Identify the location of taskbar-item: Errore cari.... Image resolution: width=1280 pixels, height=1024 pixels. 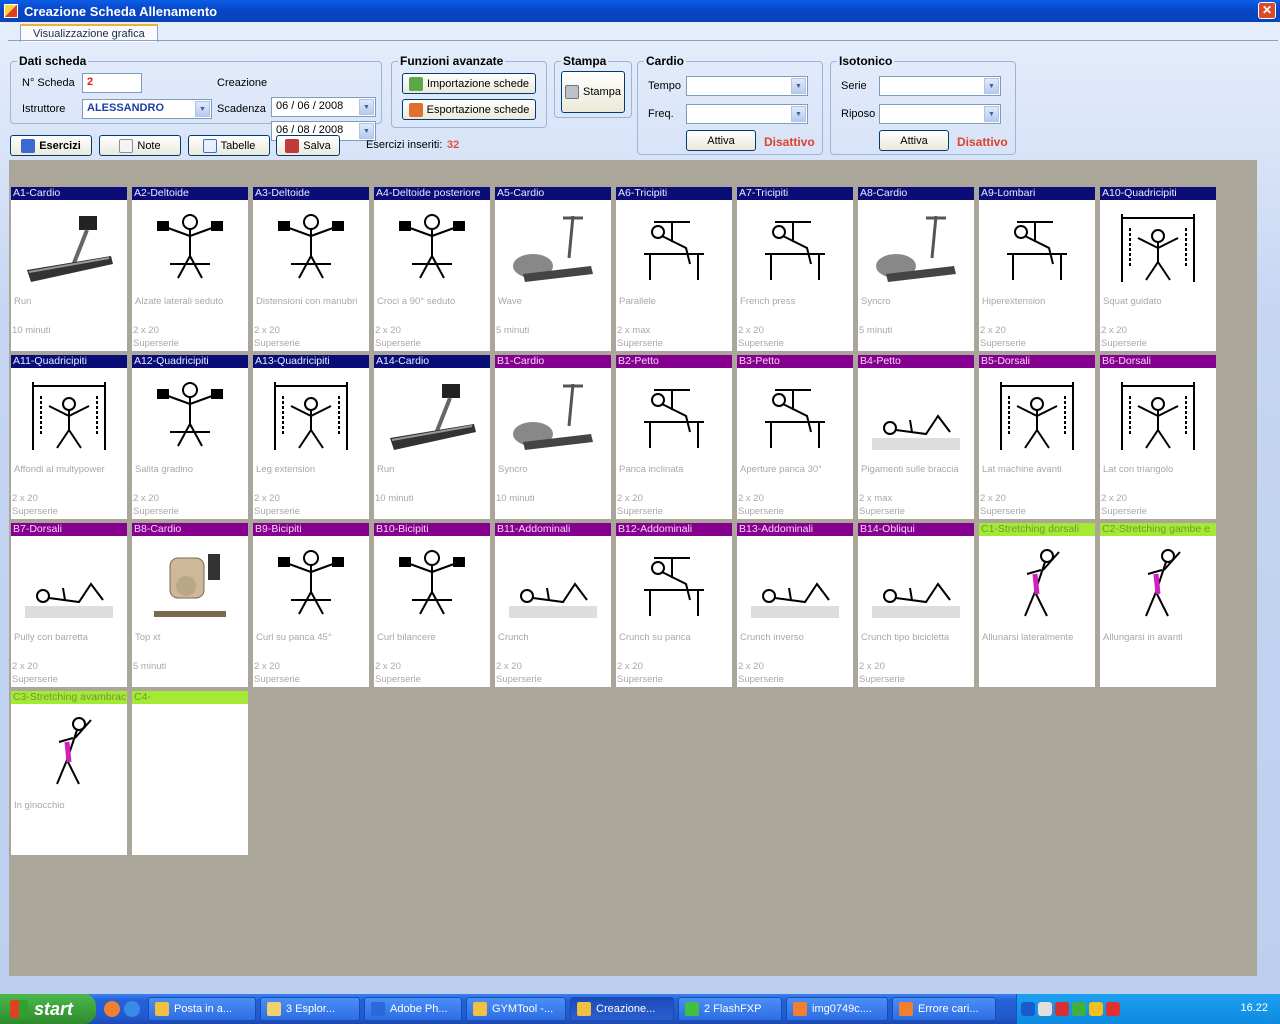
(944, 1009).